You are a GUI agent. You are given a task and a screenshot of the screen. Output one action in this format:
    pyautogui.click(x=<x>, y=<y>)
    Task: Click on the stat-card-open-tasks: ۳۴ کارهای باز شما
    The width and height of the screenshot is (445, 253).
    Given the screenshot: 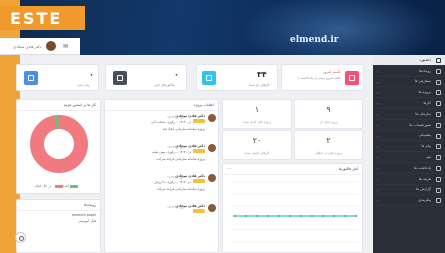 What is the action you would take?
    pyautogui.click(x=237, y=77)
    